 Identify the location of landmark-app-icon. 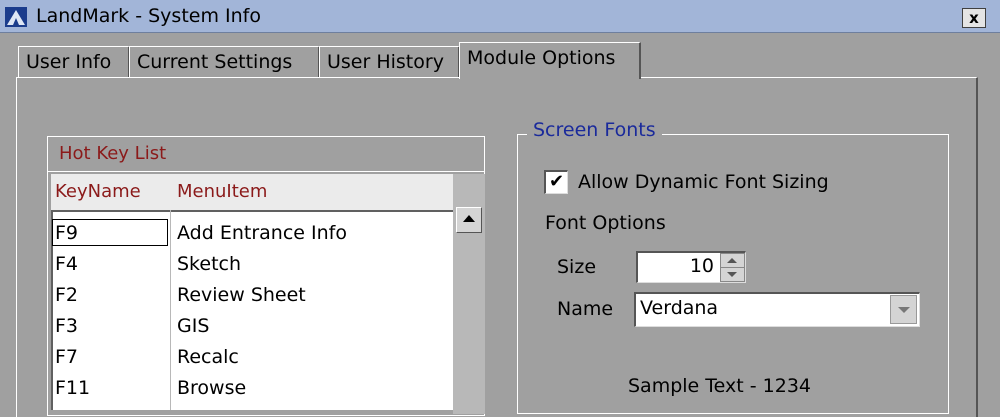
(16, 17).